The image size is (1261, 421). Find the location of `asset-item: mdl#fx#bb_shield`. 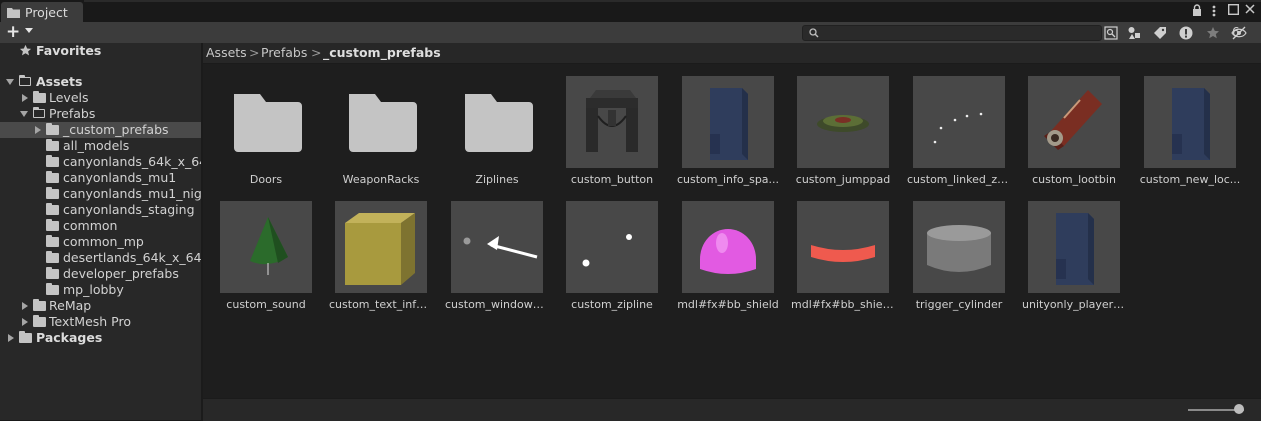

asset-item: mdl#fx#bb_shield is located at coordinates (728, 261).